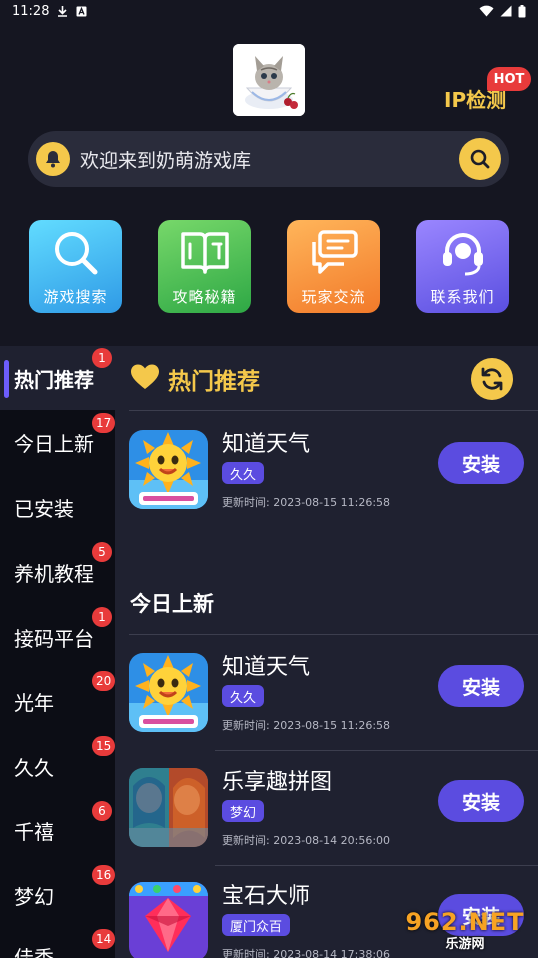 The height and width of the screenshot is (958, 538). What do you see at coordinates (53, 159) in the screenshot?
I see `bell-icon` at bounding box center [53, 159].